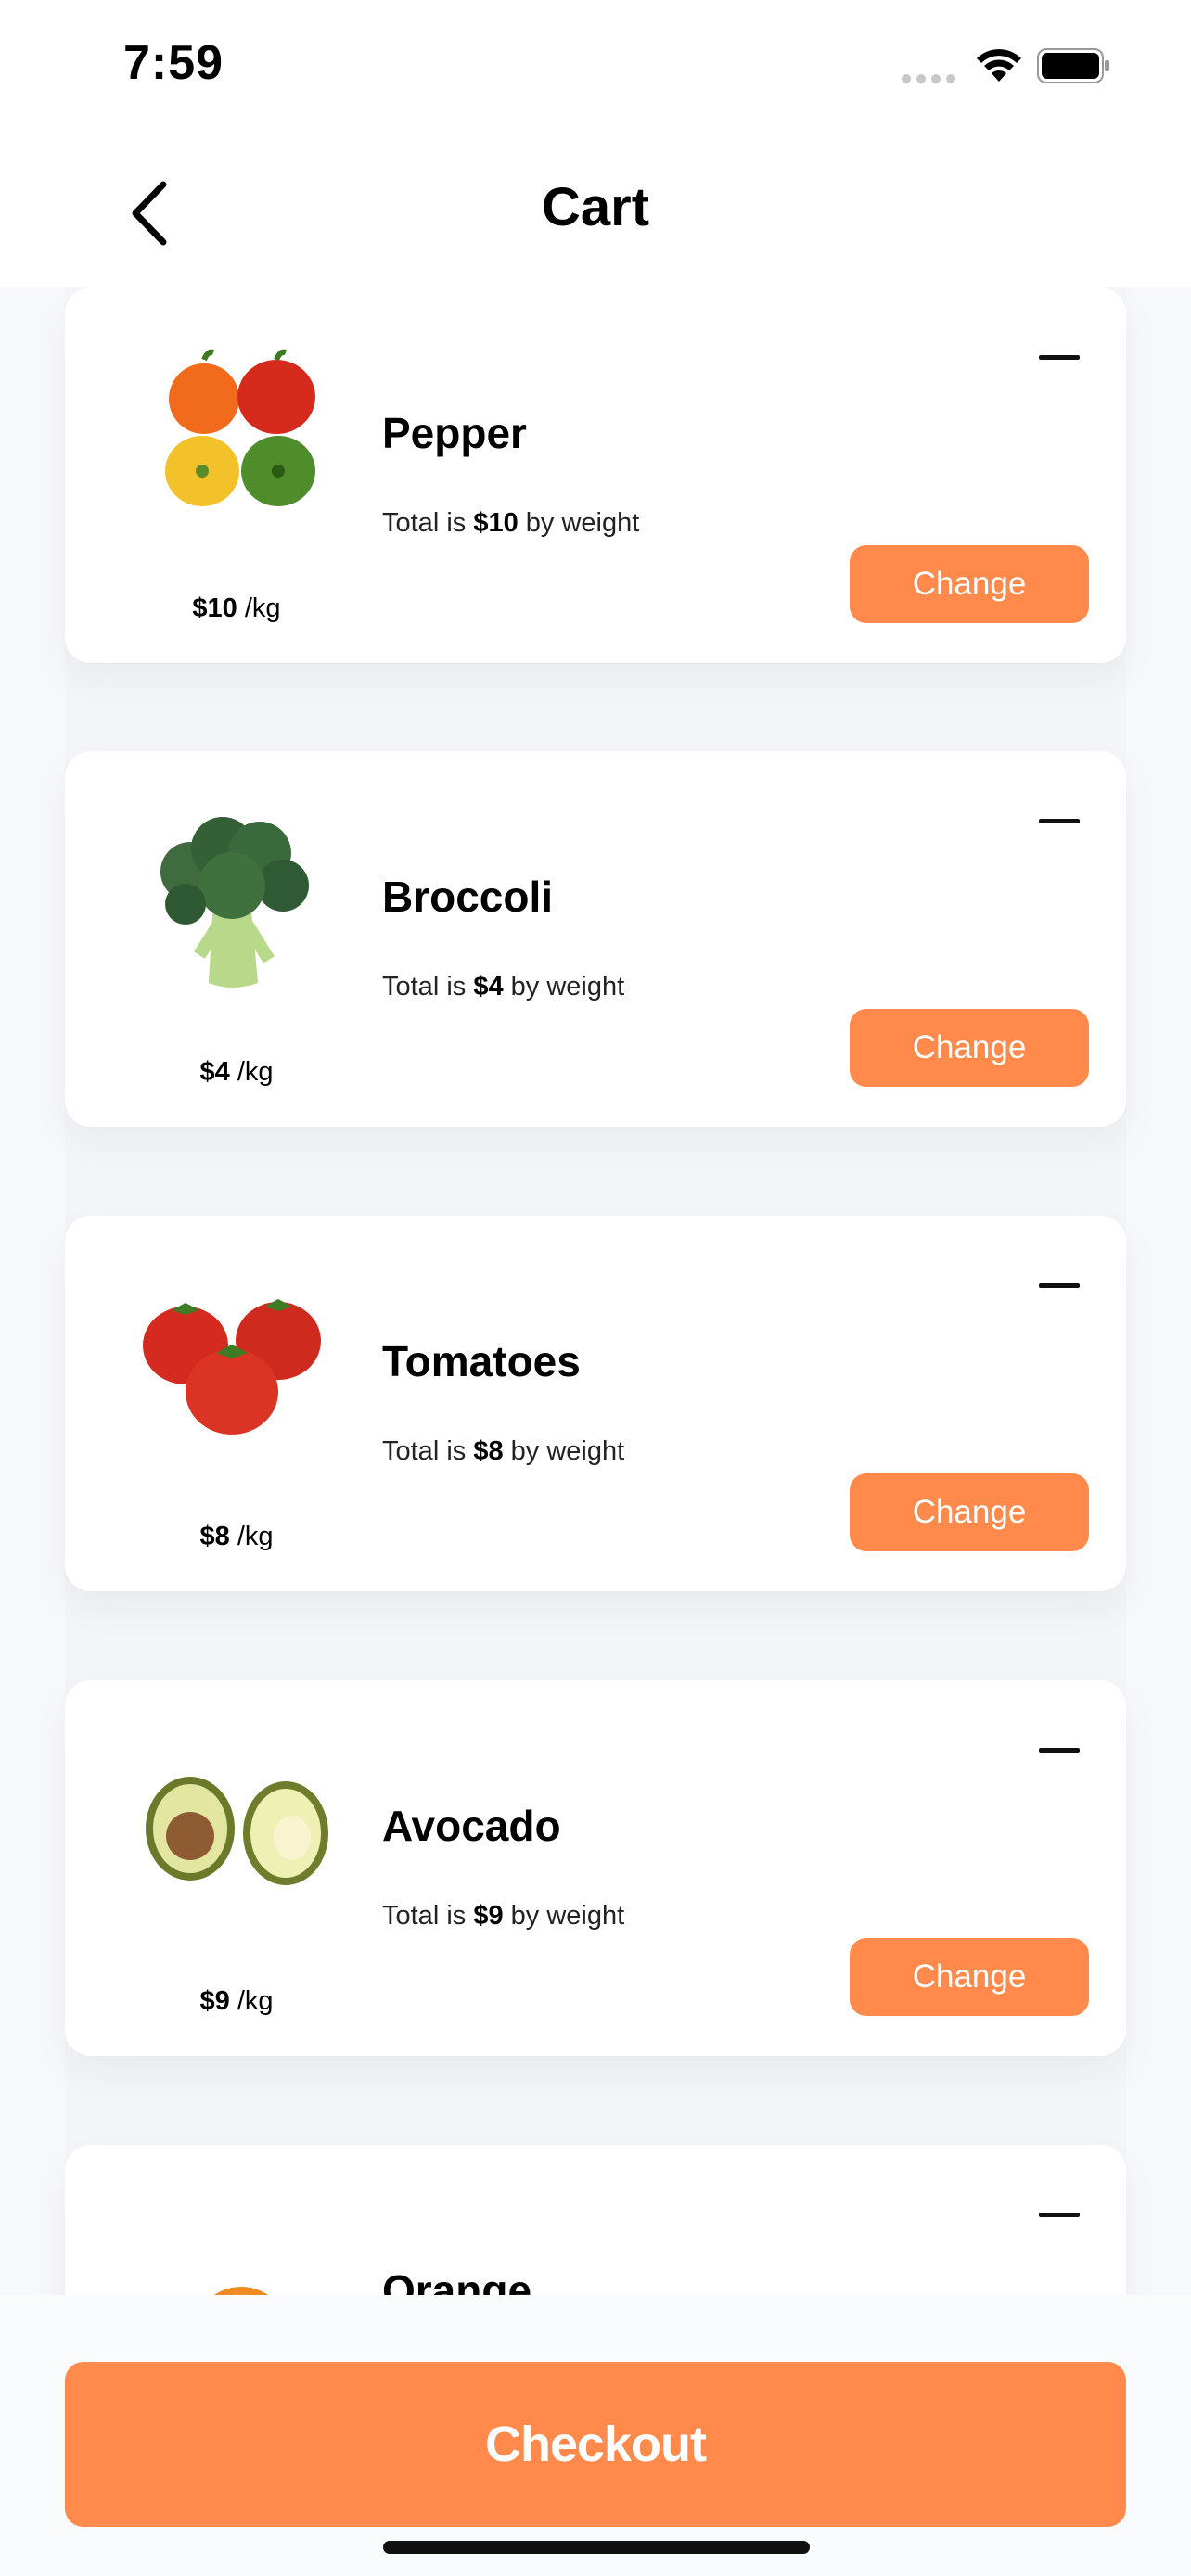  I want to click on item-name: Orange, so click(457, 2280).